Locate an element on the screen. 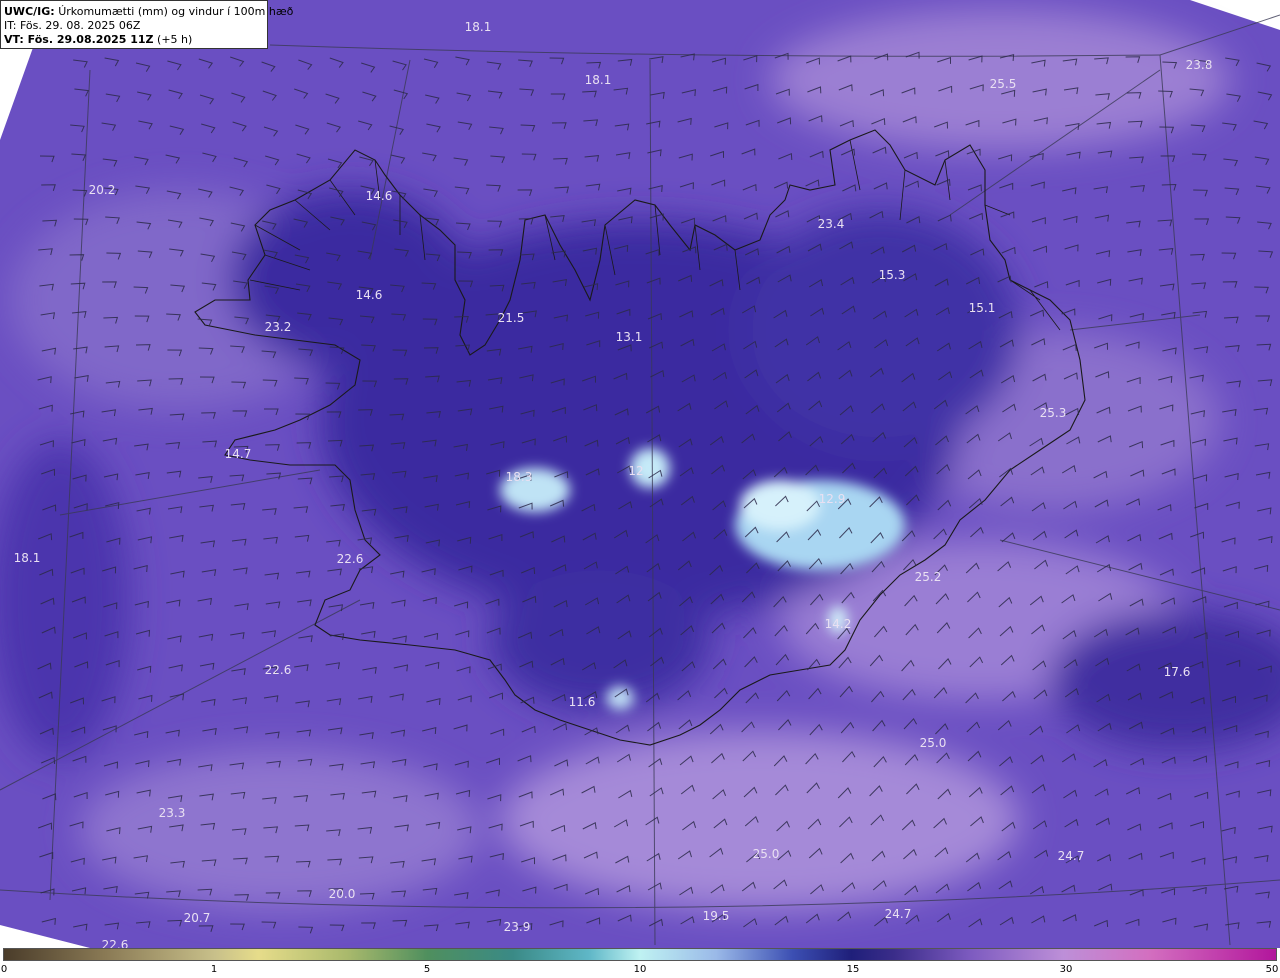  colorbar-tick: 0 is located at coordinates (4, 969).